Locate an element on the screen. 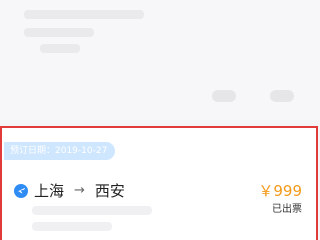 The image size is (320, 240). route-arrow: → is located at coordinates (79, 190).